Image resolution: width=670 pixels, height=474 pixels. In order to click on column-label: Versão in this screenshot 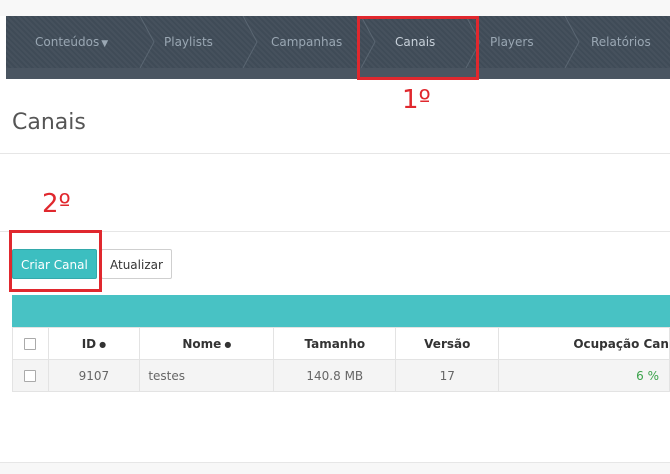, I will do `click(447, 343)`.